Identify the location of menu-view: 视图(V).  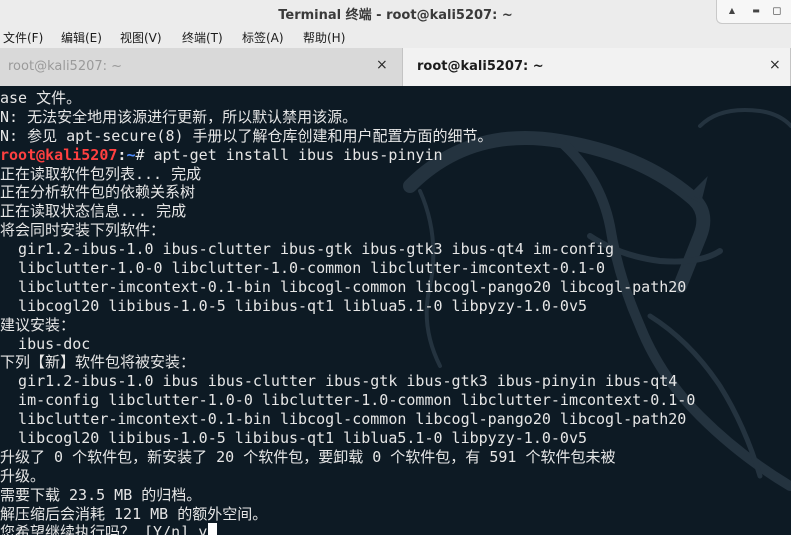
(141, 37).